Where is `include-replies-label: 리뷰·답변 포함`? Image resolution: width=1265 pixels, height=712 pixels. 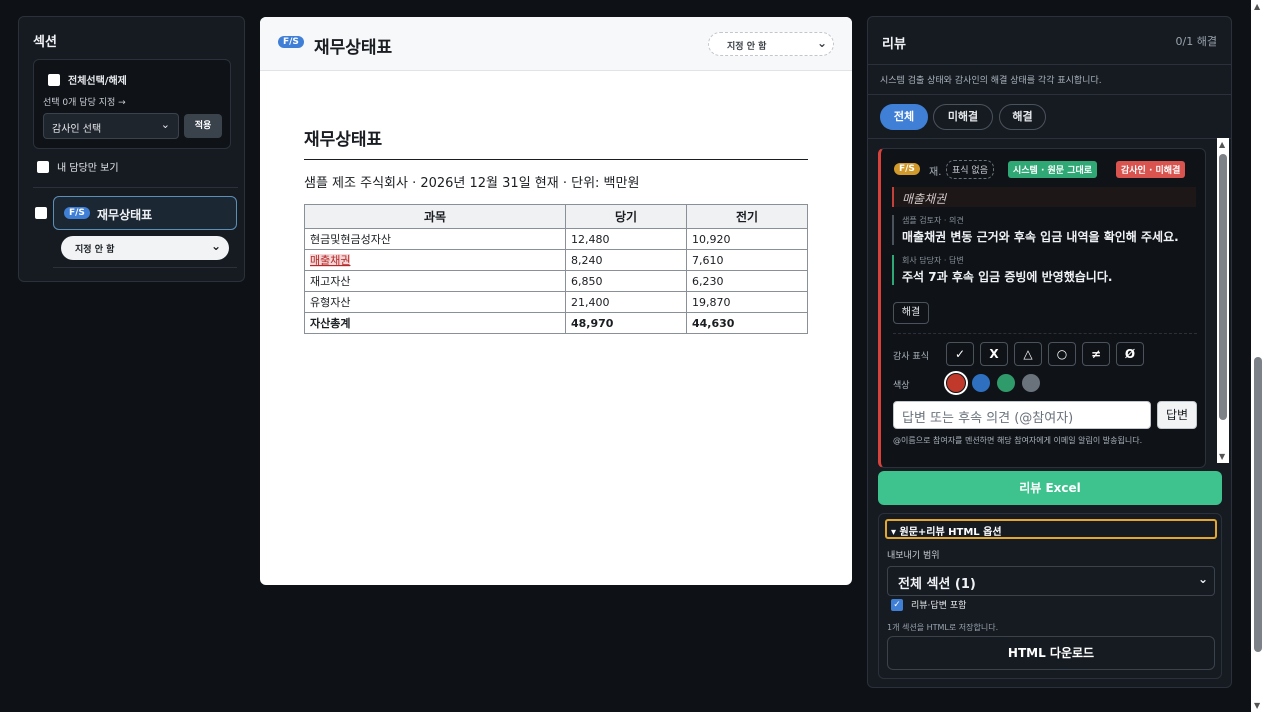
include-replies-label: 리뷰·답변 포함 is located at coordinates (939, 606).